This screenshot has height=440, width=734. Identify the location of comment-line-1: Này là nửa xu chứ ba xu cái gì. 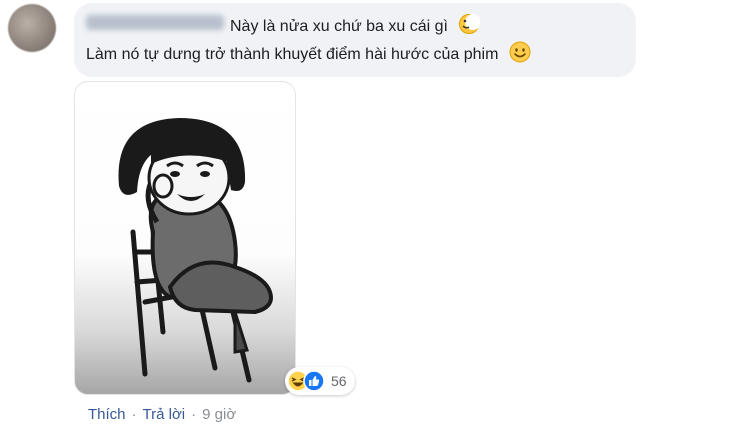
(355, 24).